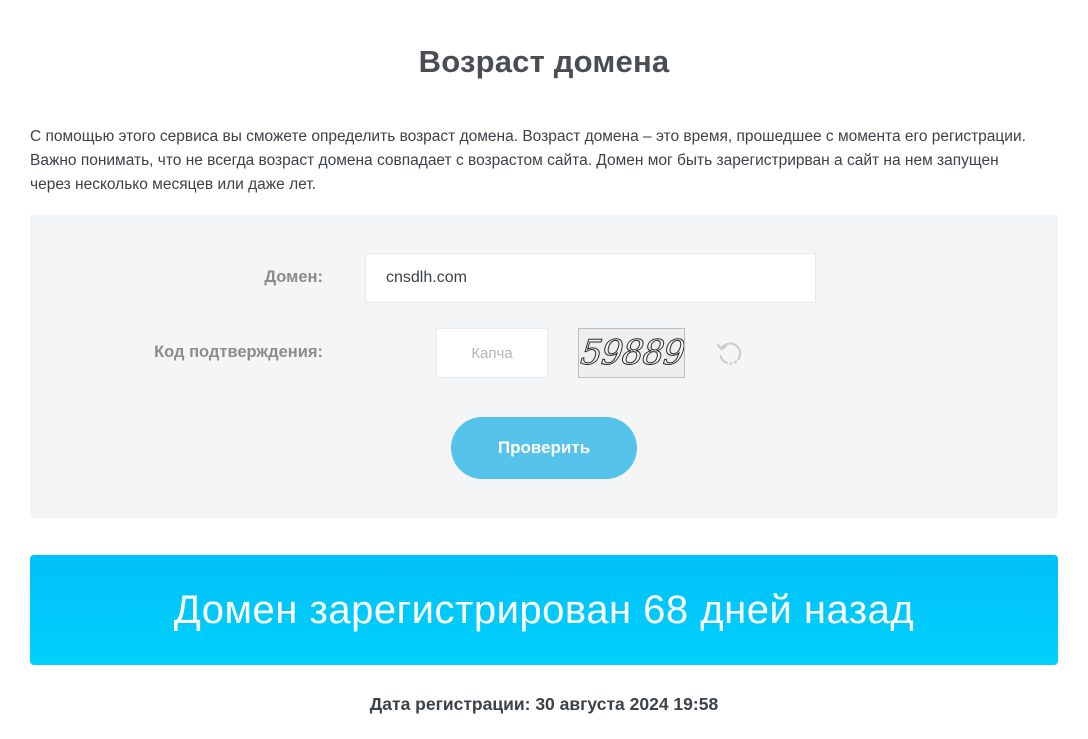  I want to click on captcha-image-text: 59889, so click(631, 353).